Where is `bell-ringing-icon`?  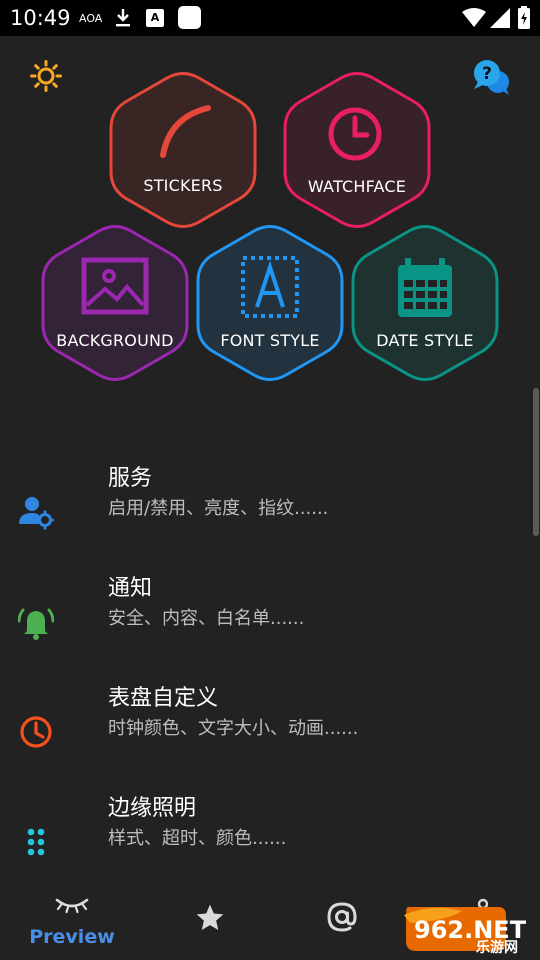 bell-ringing-icon is located at coordinates (36, 624).